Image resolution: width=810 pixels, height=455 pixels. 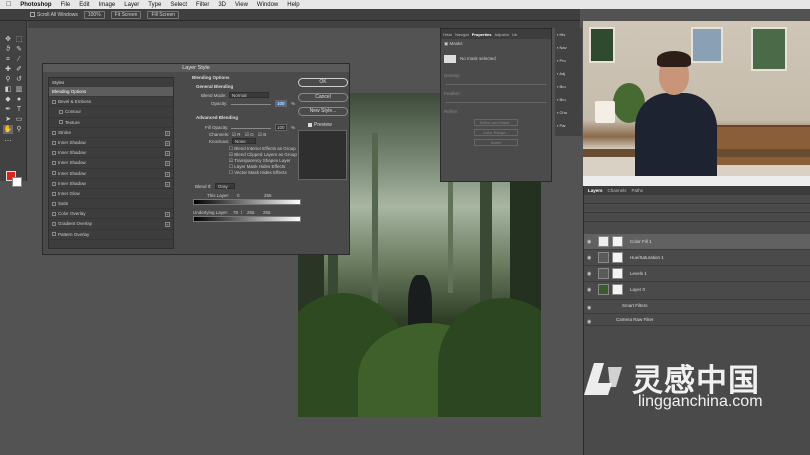 I want to click on scroll-all-checkbox: Scroll All Windows, so click(x=54, y=15).